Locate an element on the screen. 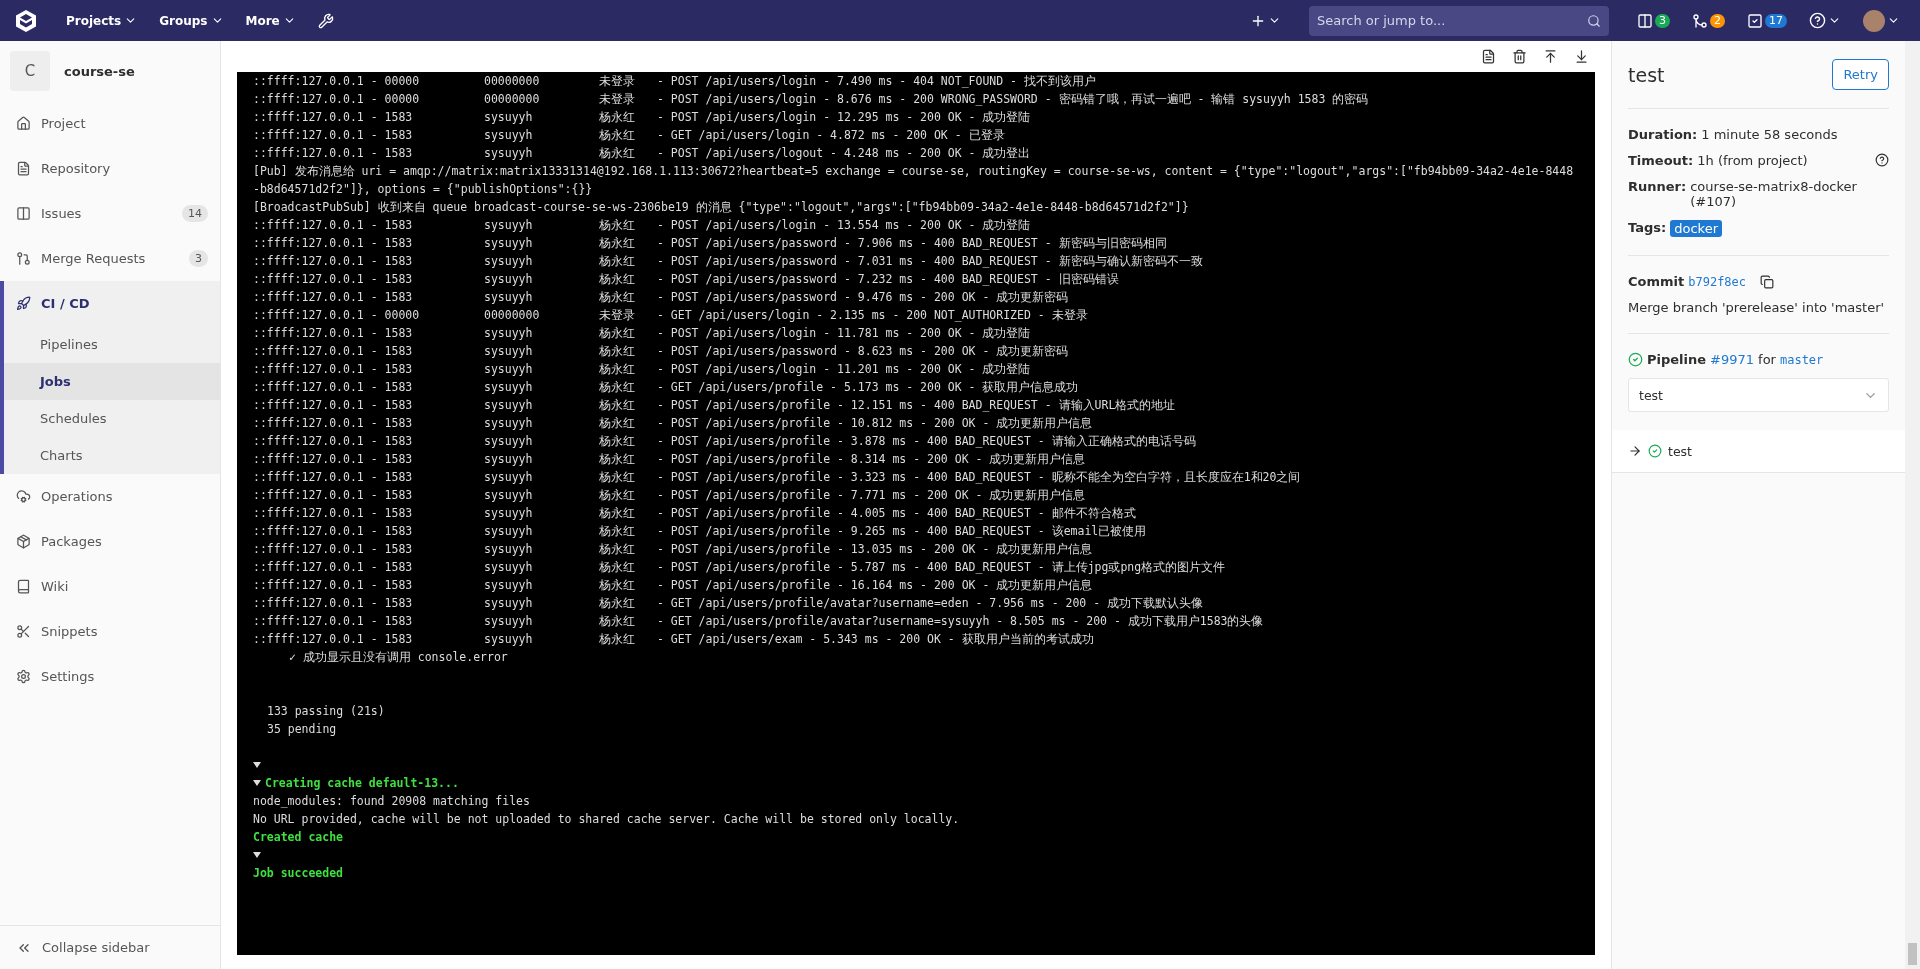 This screenshot has width=1920, height=969. copy-icon is located at coordinates (1767, 281).